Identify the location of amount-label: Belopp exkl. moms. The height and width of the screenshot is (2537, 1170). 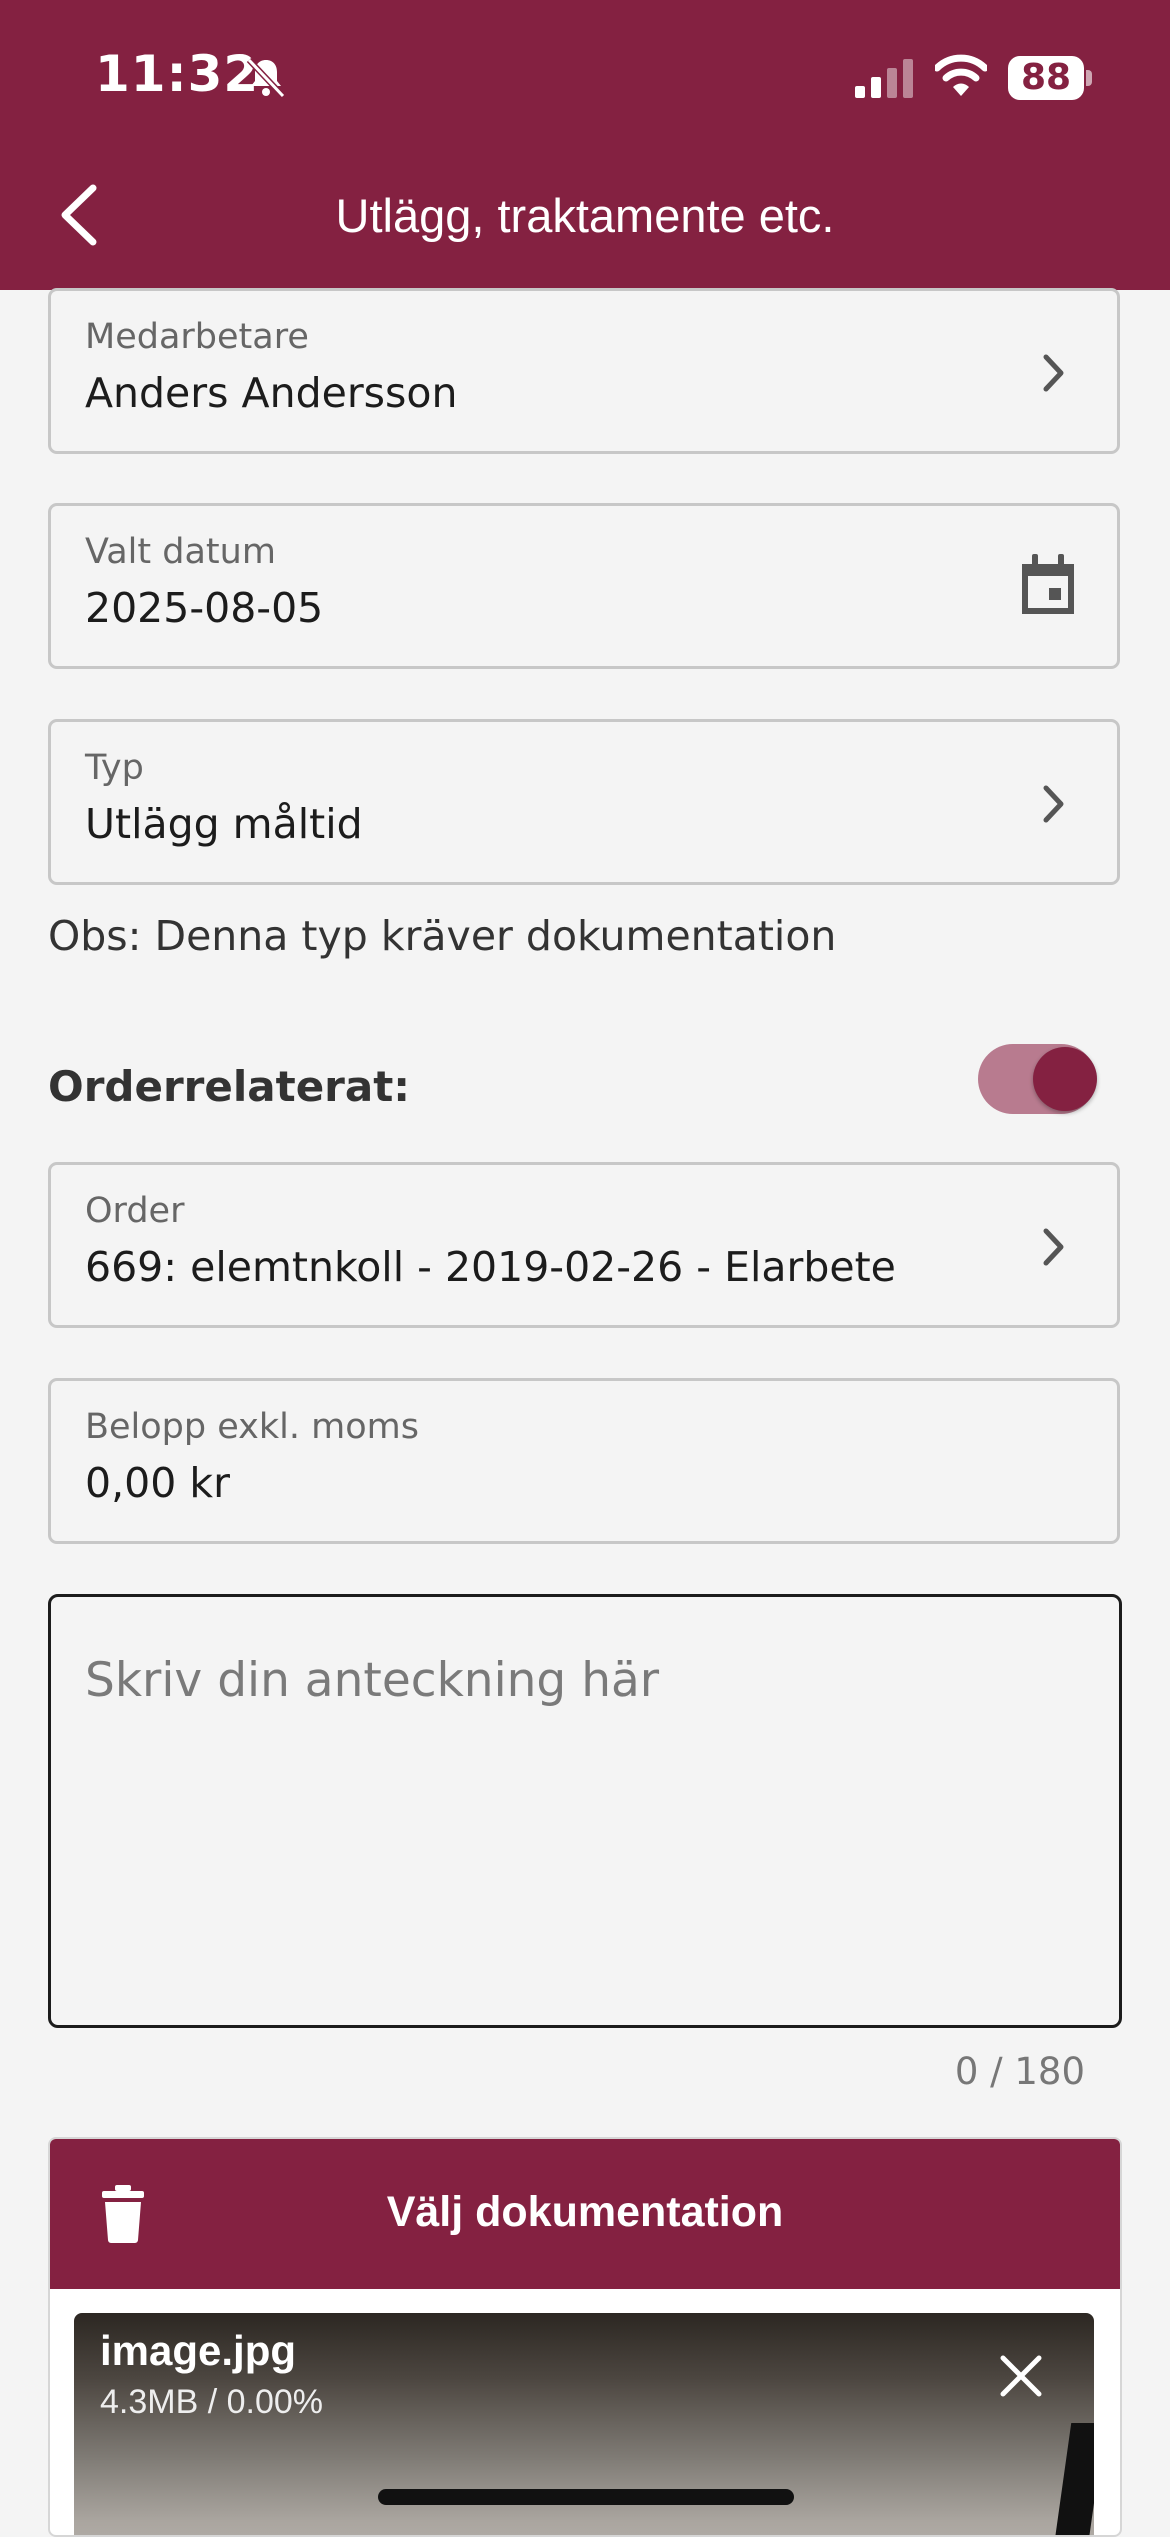
(252, 1427).